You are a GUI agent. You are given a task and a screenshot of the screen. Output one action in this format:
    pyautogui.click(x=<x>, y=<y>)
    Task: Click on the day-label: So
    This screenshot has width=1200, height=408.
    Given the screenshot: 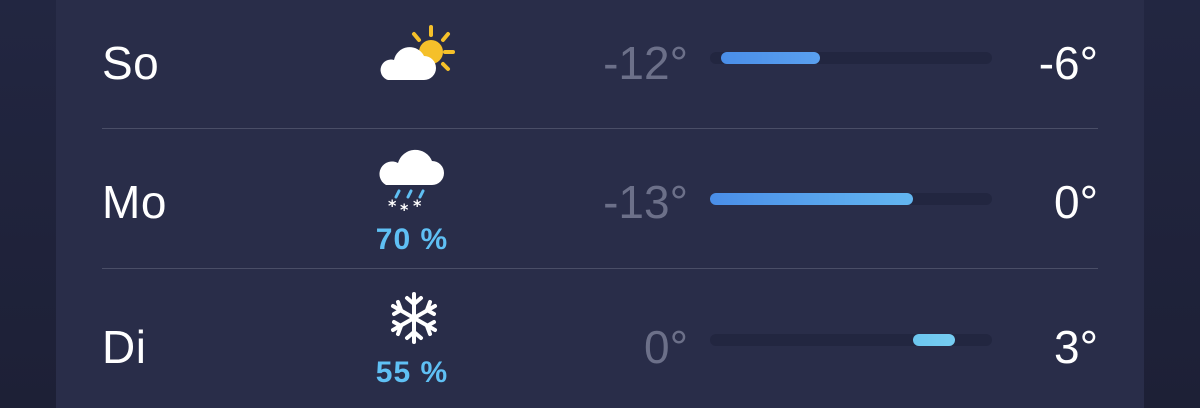 What is the action you would take?
    pyautogui.click(x=131, y=63)
    